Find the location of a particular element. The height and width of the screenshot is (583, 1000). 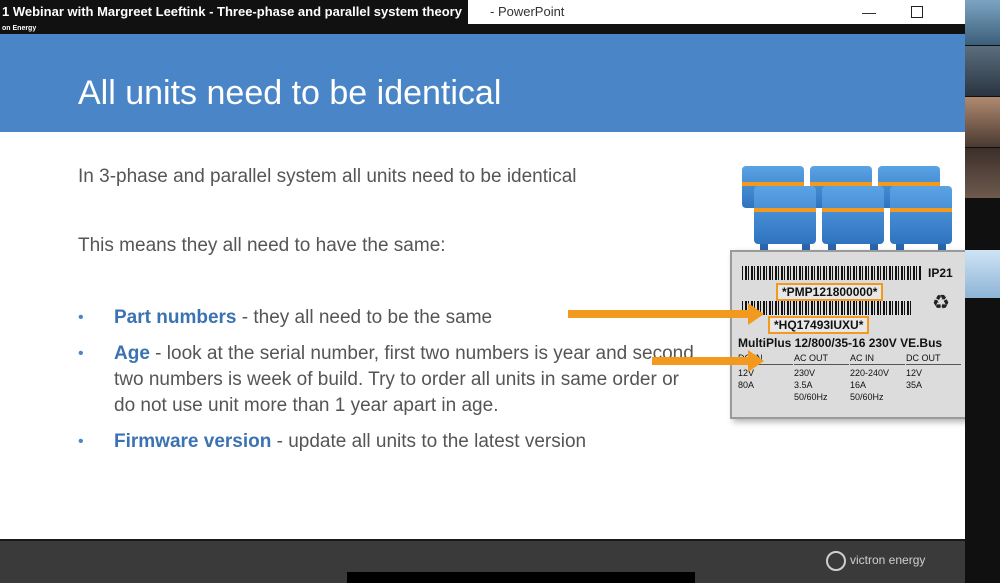

participant-video-strip is located at coordinates (982, 291).